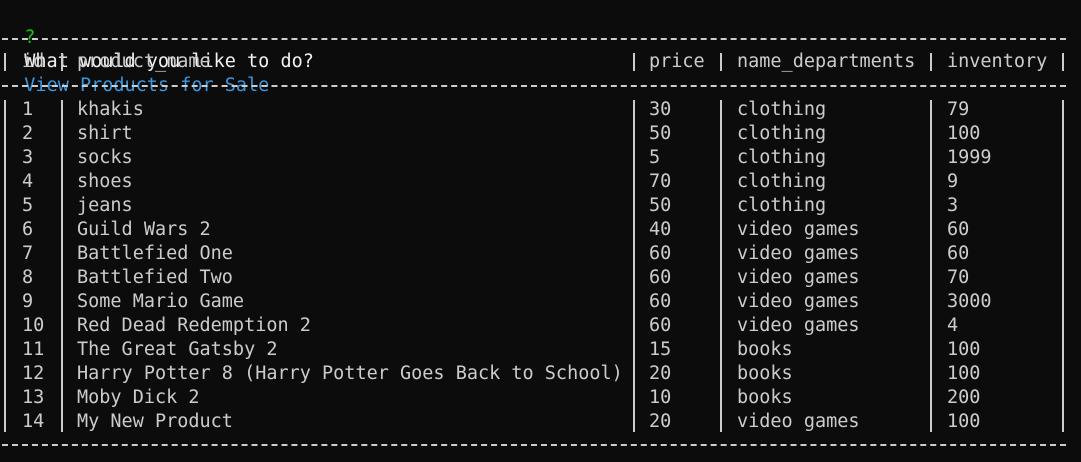  I want to click on table-cell-inventory: 79, so click(958, 109).